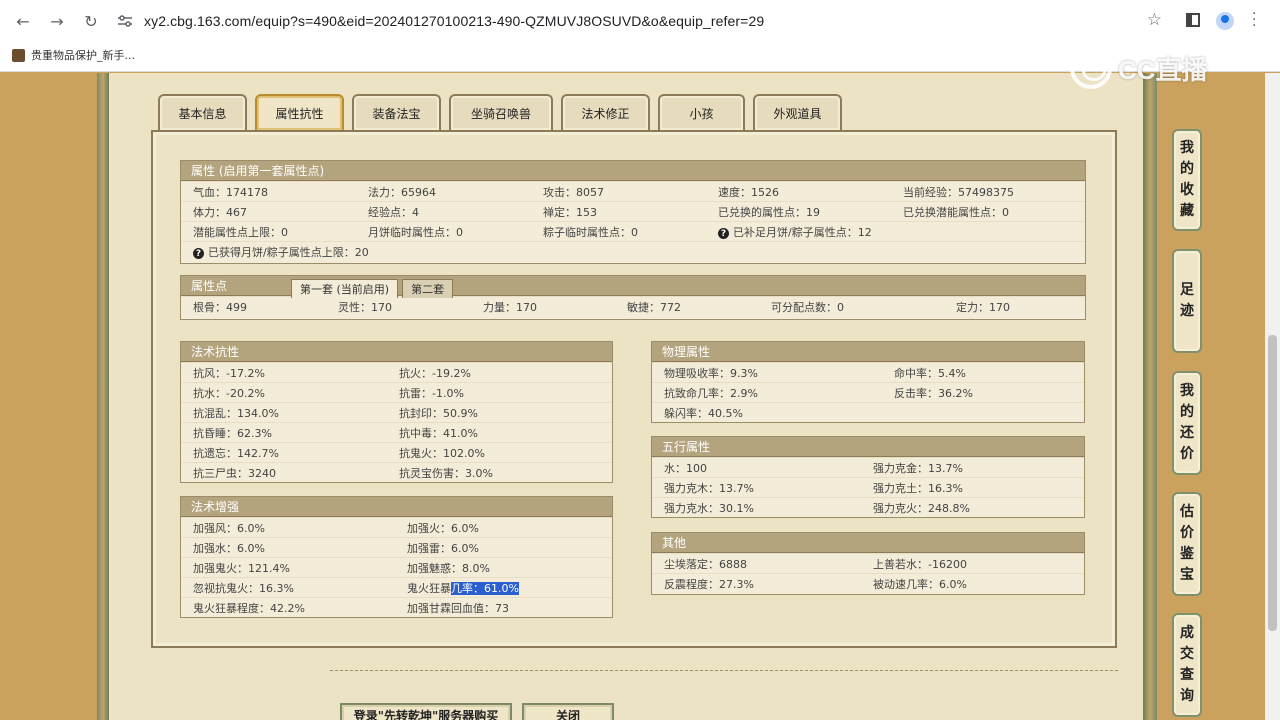 This screenshot has height=720, width=1280. I want to click on other-title: 其他, so click(868, 543).